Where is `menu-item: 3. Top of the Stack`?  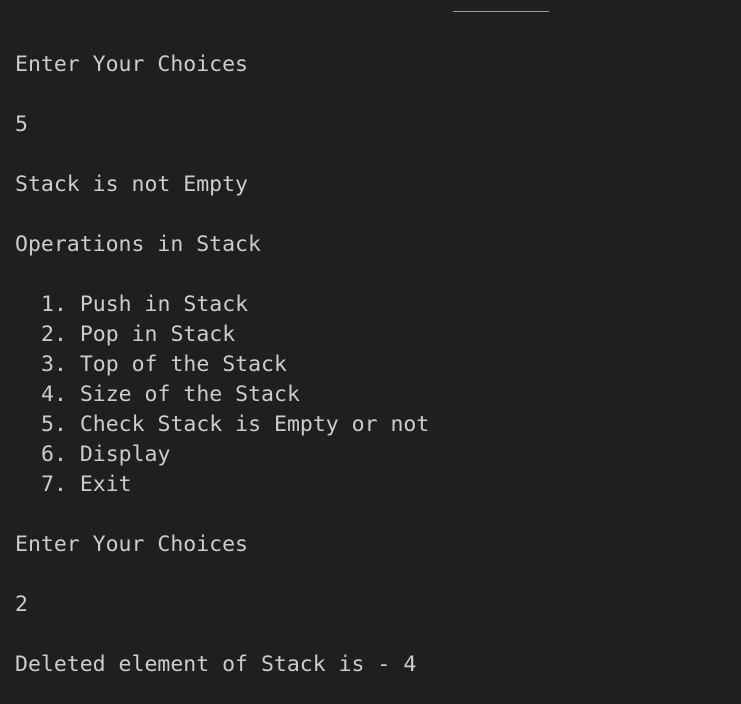
menu-item: 3. Top of the Stack is located at coordinates (164, 364).